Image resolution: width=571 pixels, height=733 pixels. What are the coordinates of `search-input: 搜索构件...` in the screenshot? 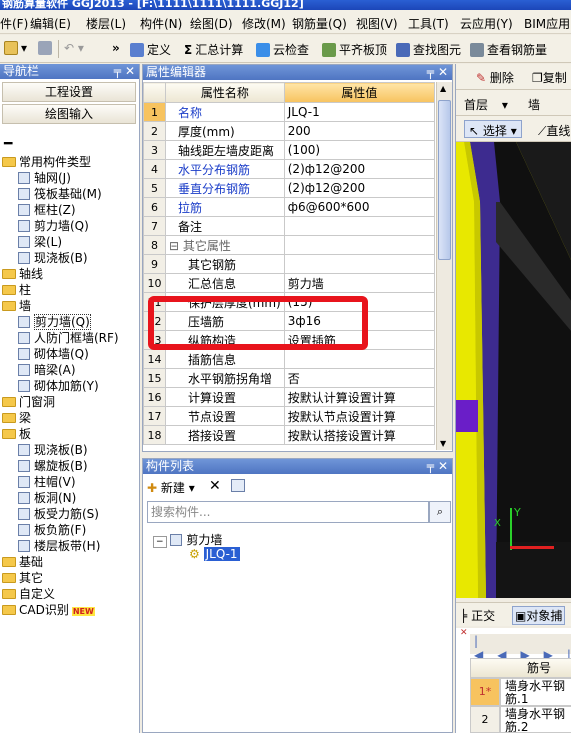 It's located at (288, 512).